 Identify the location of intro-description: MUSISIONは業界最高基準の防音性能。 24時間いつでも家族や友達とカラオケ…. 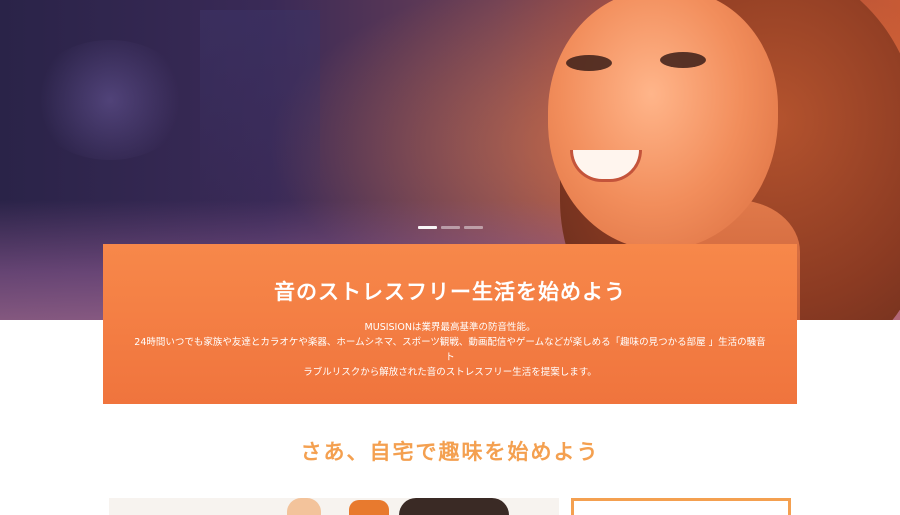
(450, 350).